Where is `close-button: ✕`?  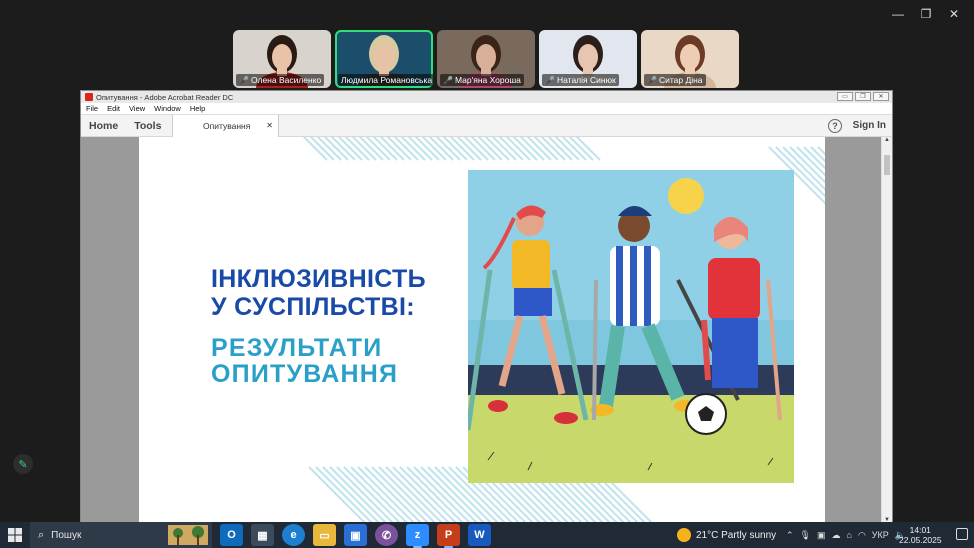
close-button: ✕ is located at coordinates (954, 14).